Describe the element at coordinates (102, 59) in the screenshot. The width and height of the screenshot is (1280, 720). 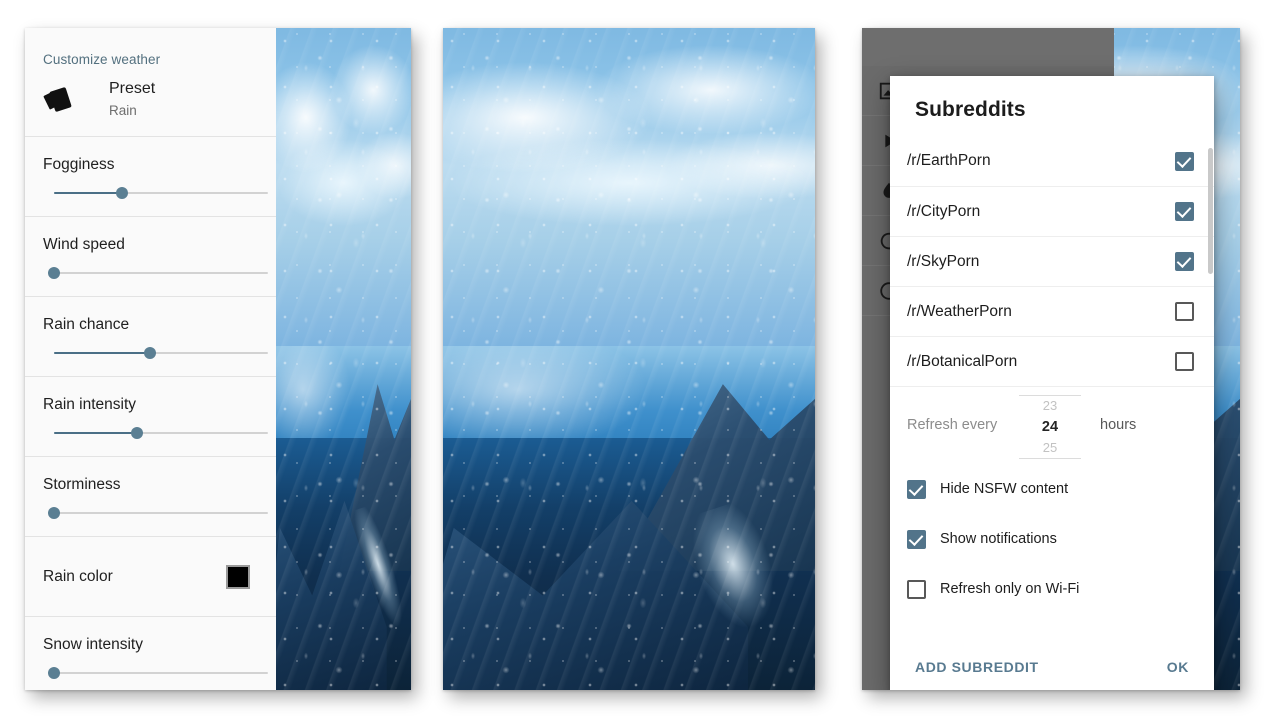
I see `section-title-customize-weather: Customize weather` at that location.